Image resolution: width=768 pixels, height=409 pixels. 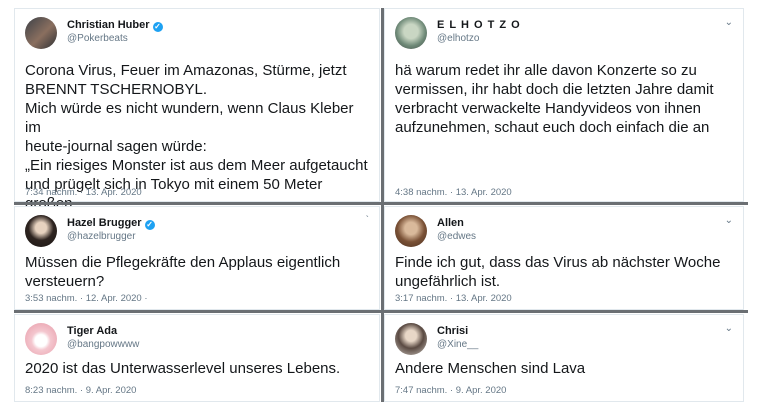 What do you see at coordinates (479, 25) in the screenshot?
I see `author-name: E L H O T Z O` at bounding box center [479, 25].